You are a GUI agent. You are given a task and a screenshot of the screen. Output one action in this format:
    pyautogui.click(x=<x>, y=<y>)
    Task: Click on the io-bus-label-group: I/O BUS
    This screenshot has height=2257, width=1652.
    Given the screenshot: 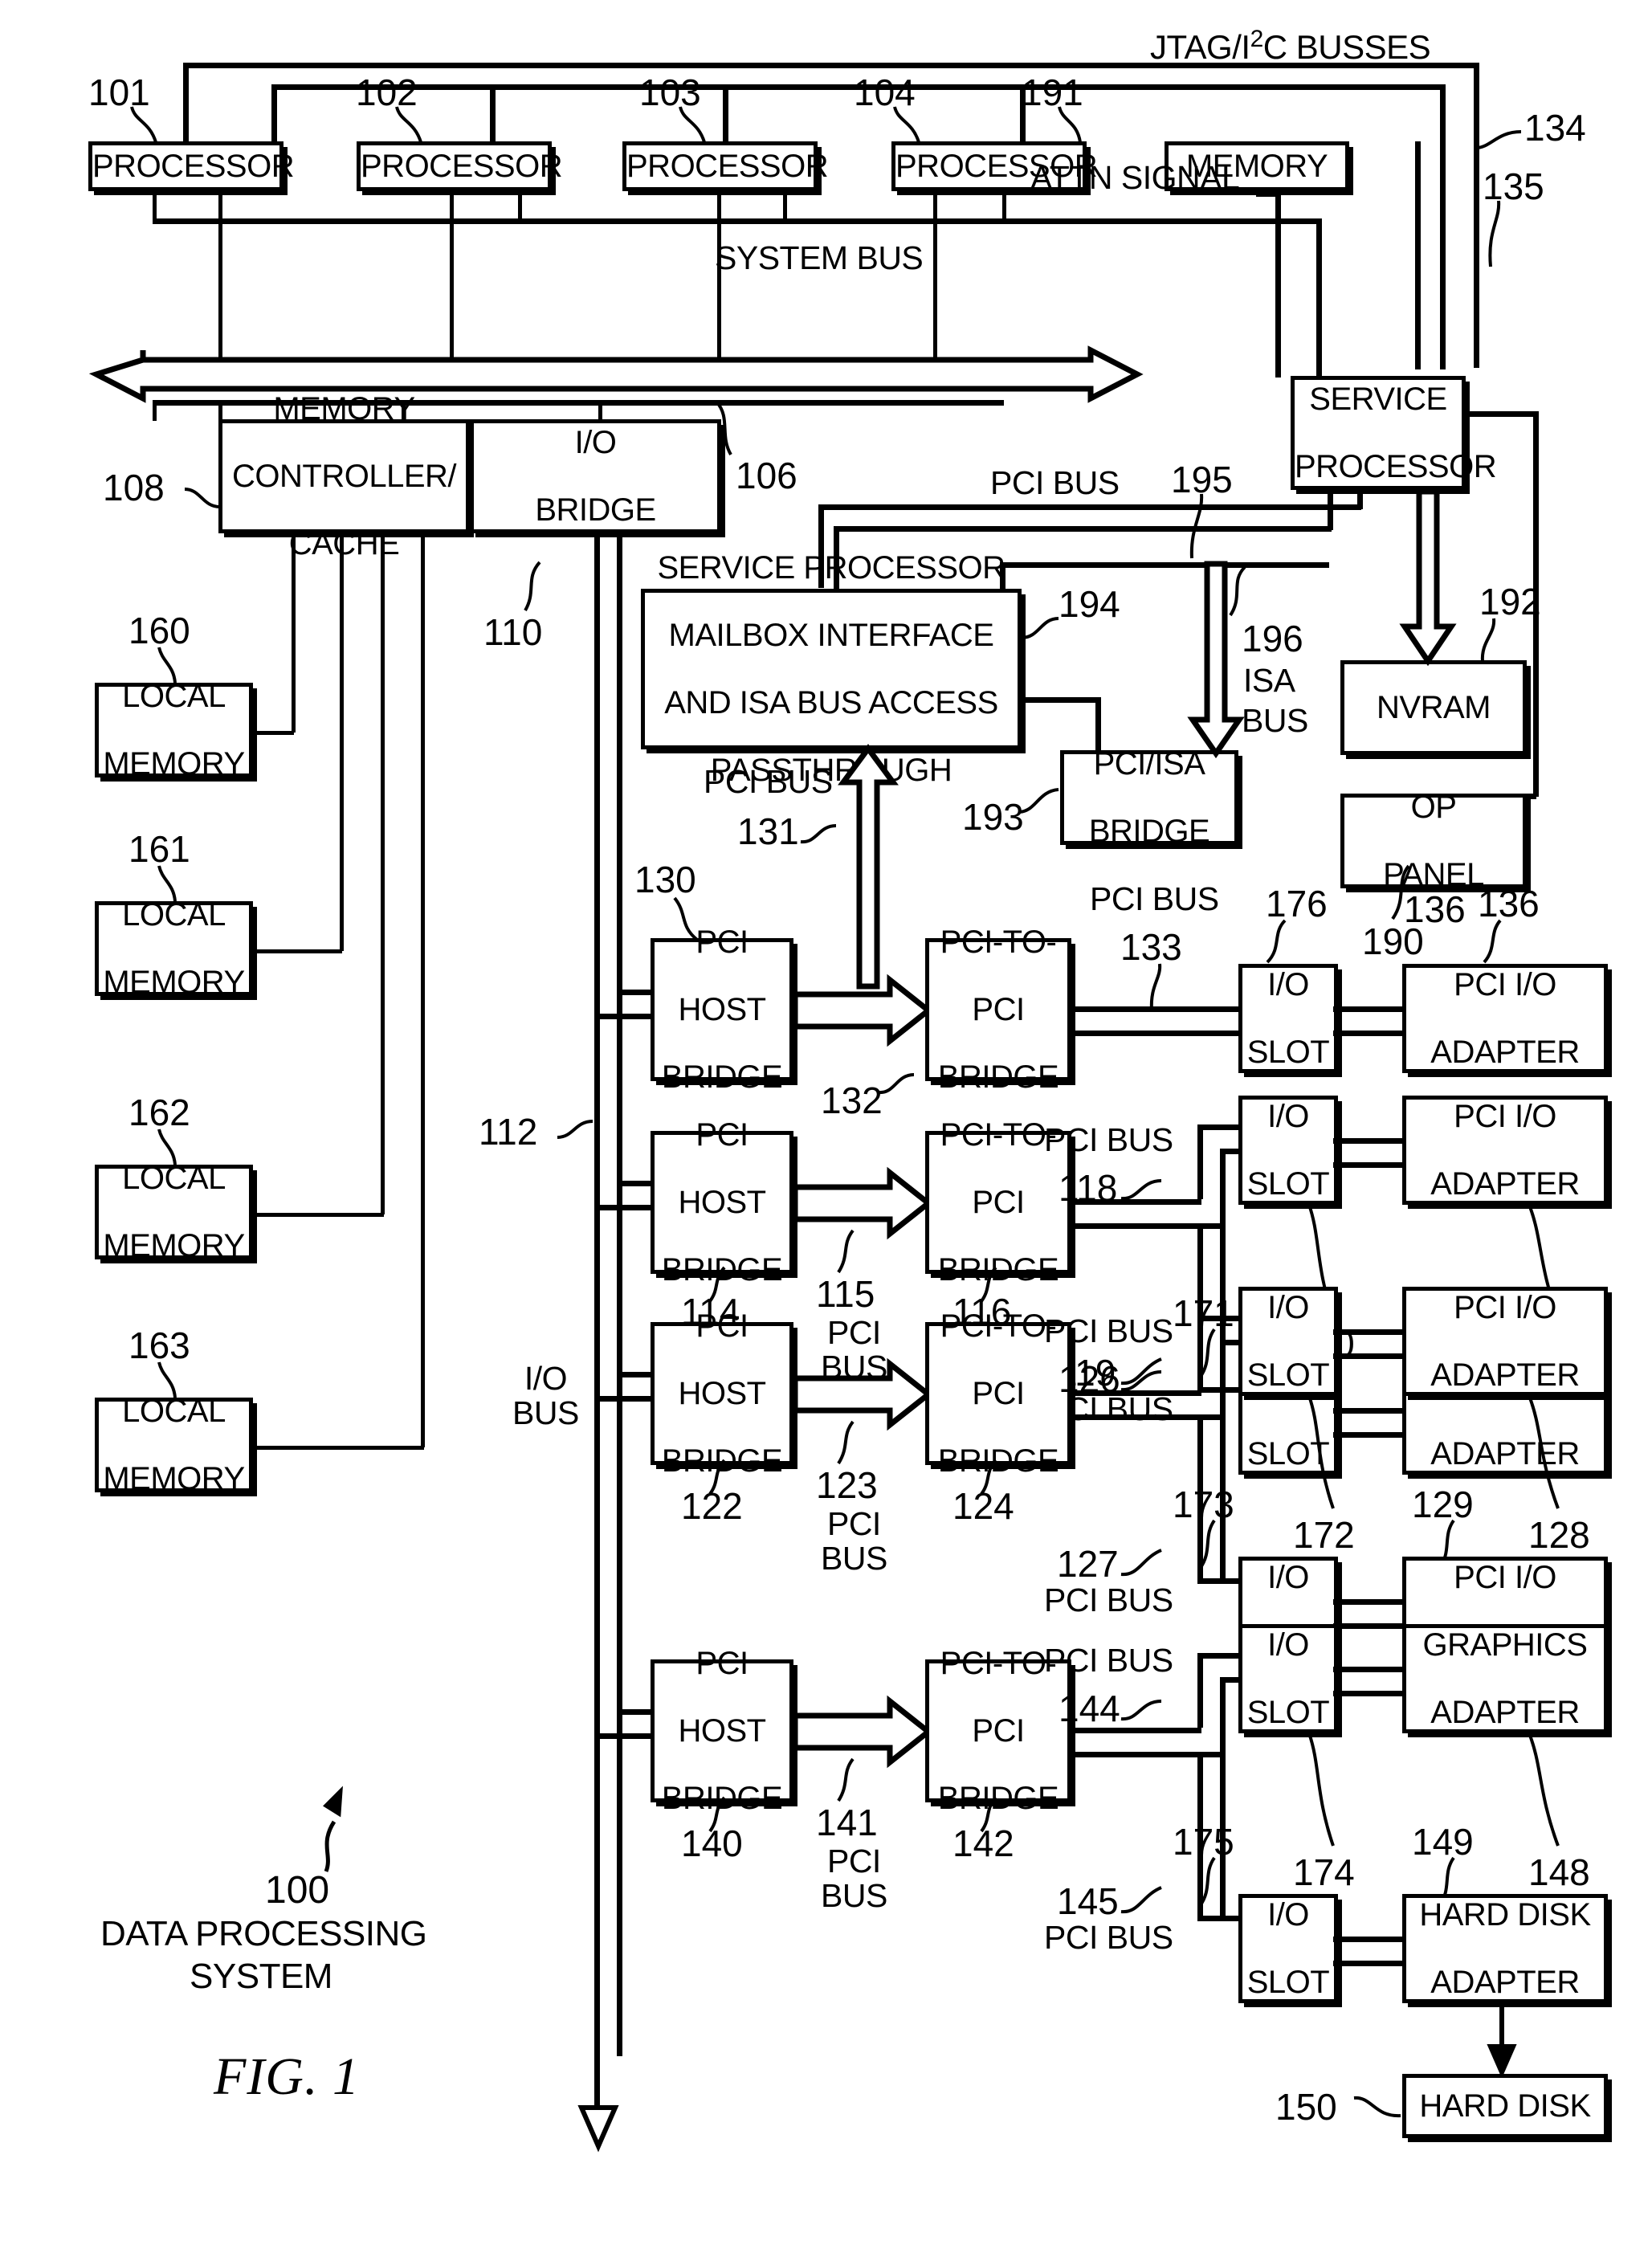 What is the action you would take?
    pyautogui.click(x=545, y=1396)
    